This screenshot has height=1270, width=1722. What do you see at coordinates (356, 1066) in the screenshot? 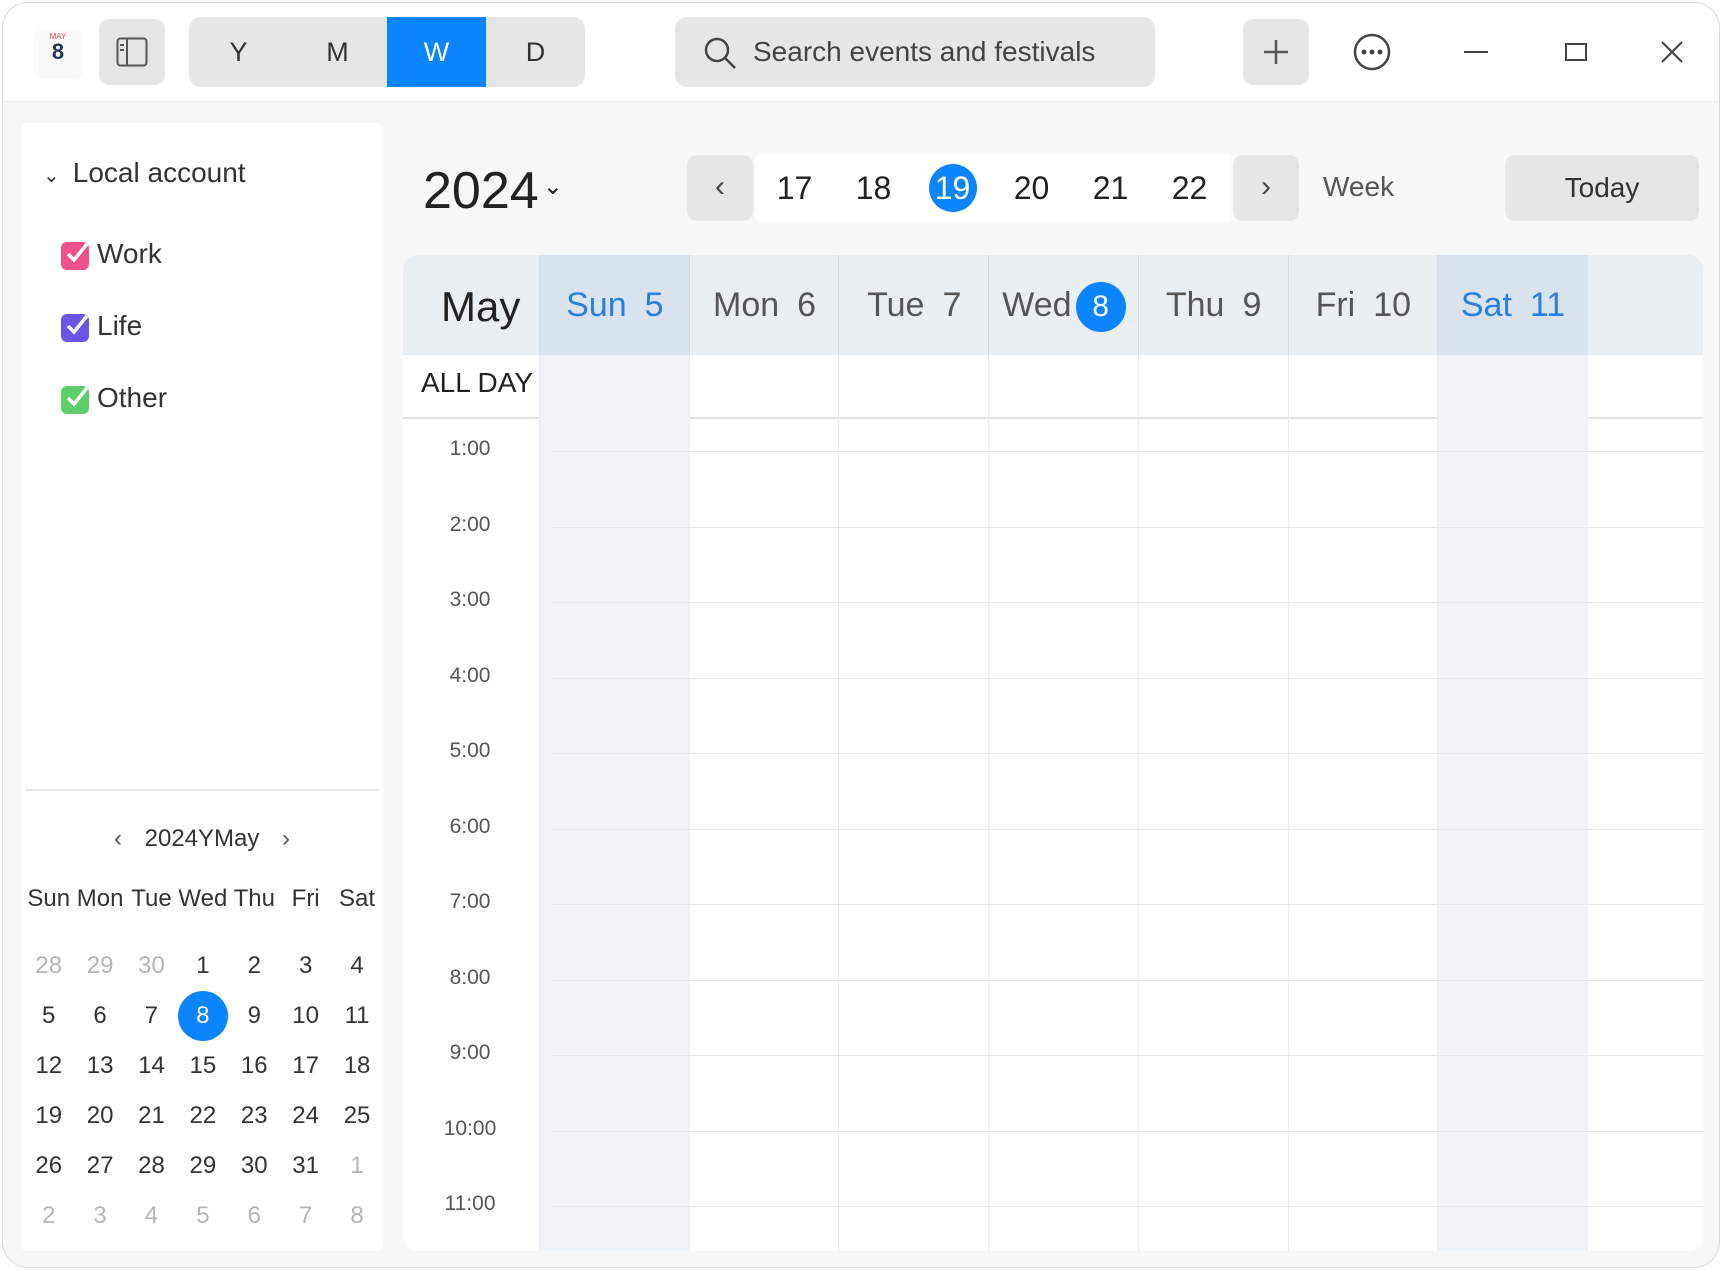
I see `mini-day: 18` at bounding box center [356, 1066].